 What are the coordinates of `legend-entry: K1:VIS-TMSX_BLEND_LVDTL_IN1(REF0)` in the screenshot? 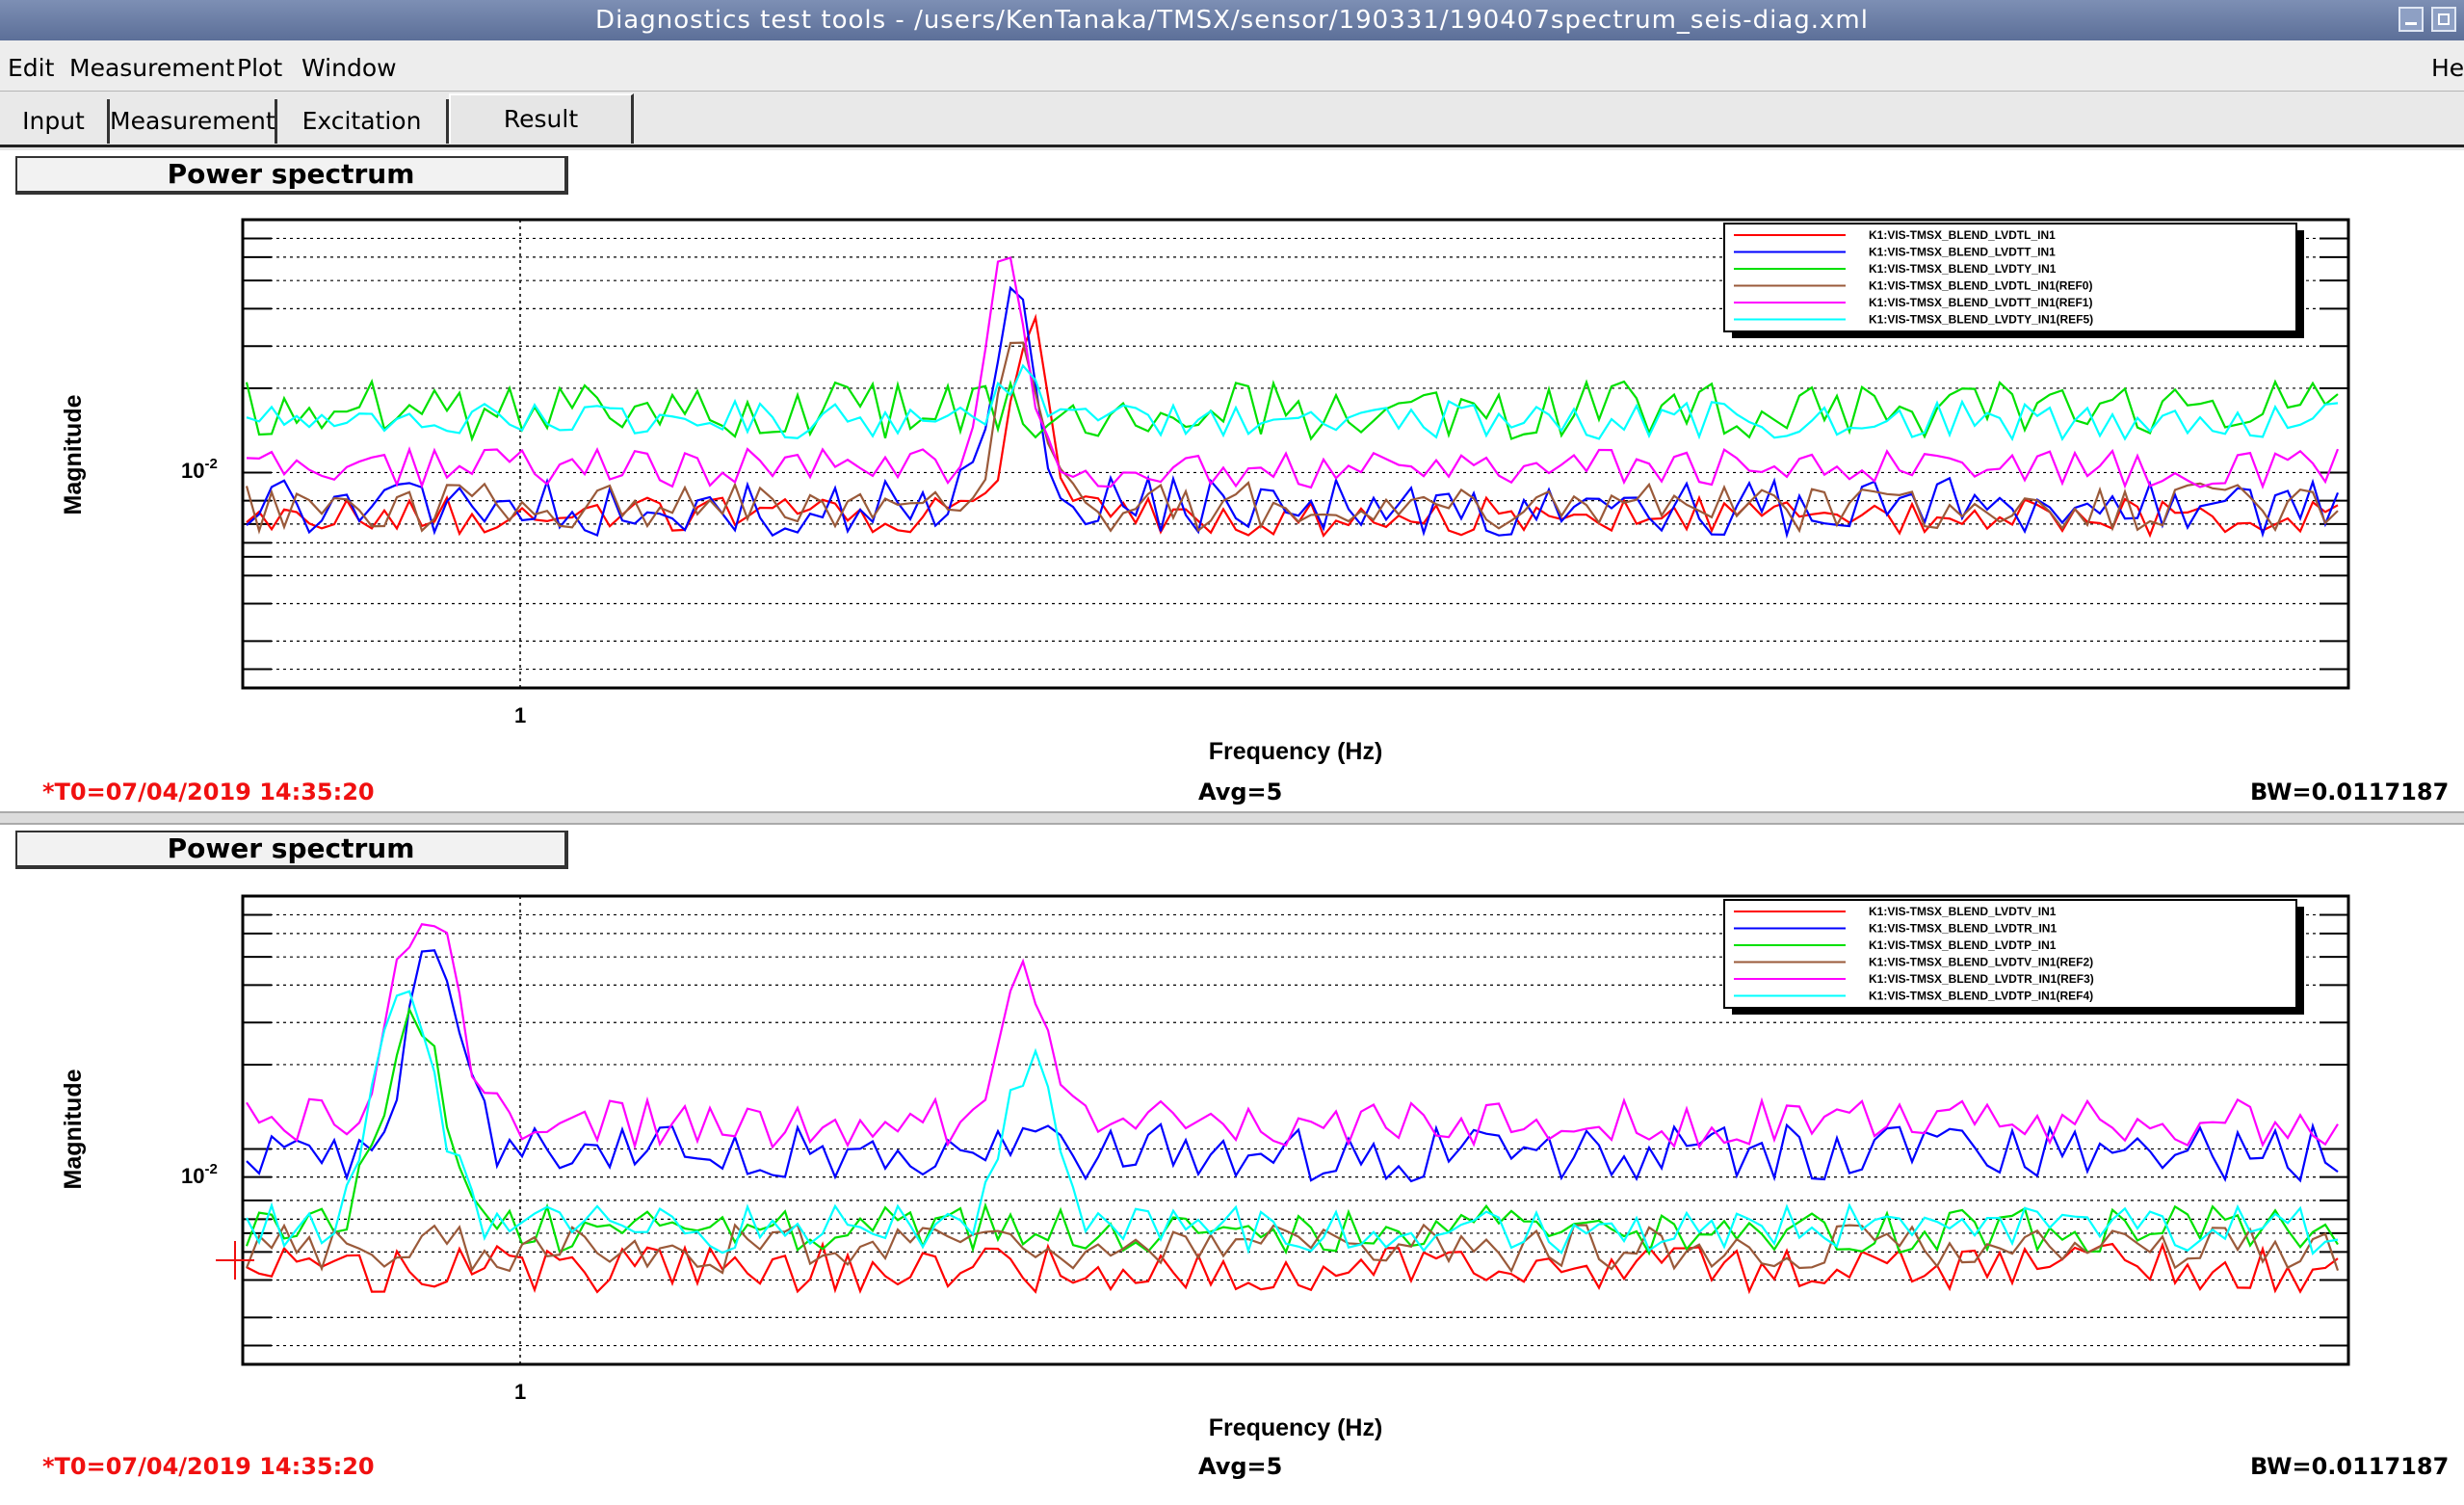 It's located at (1980, 286).